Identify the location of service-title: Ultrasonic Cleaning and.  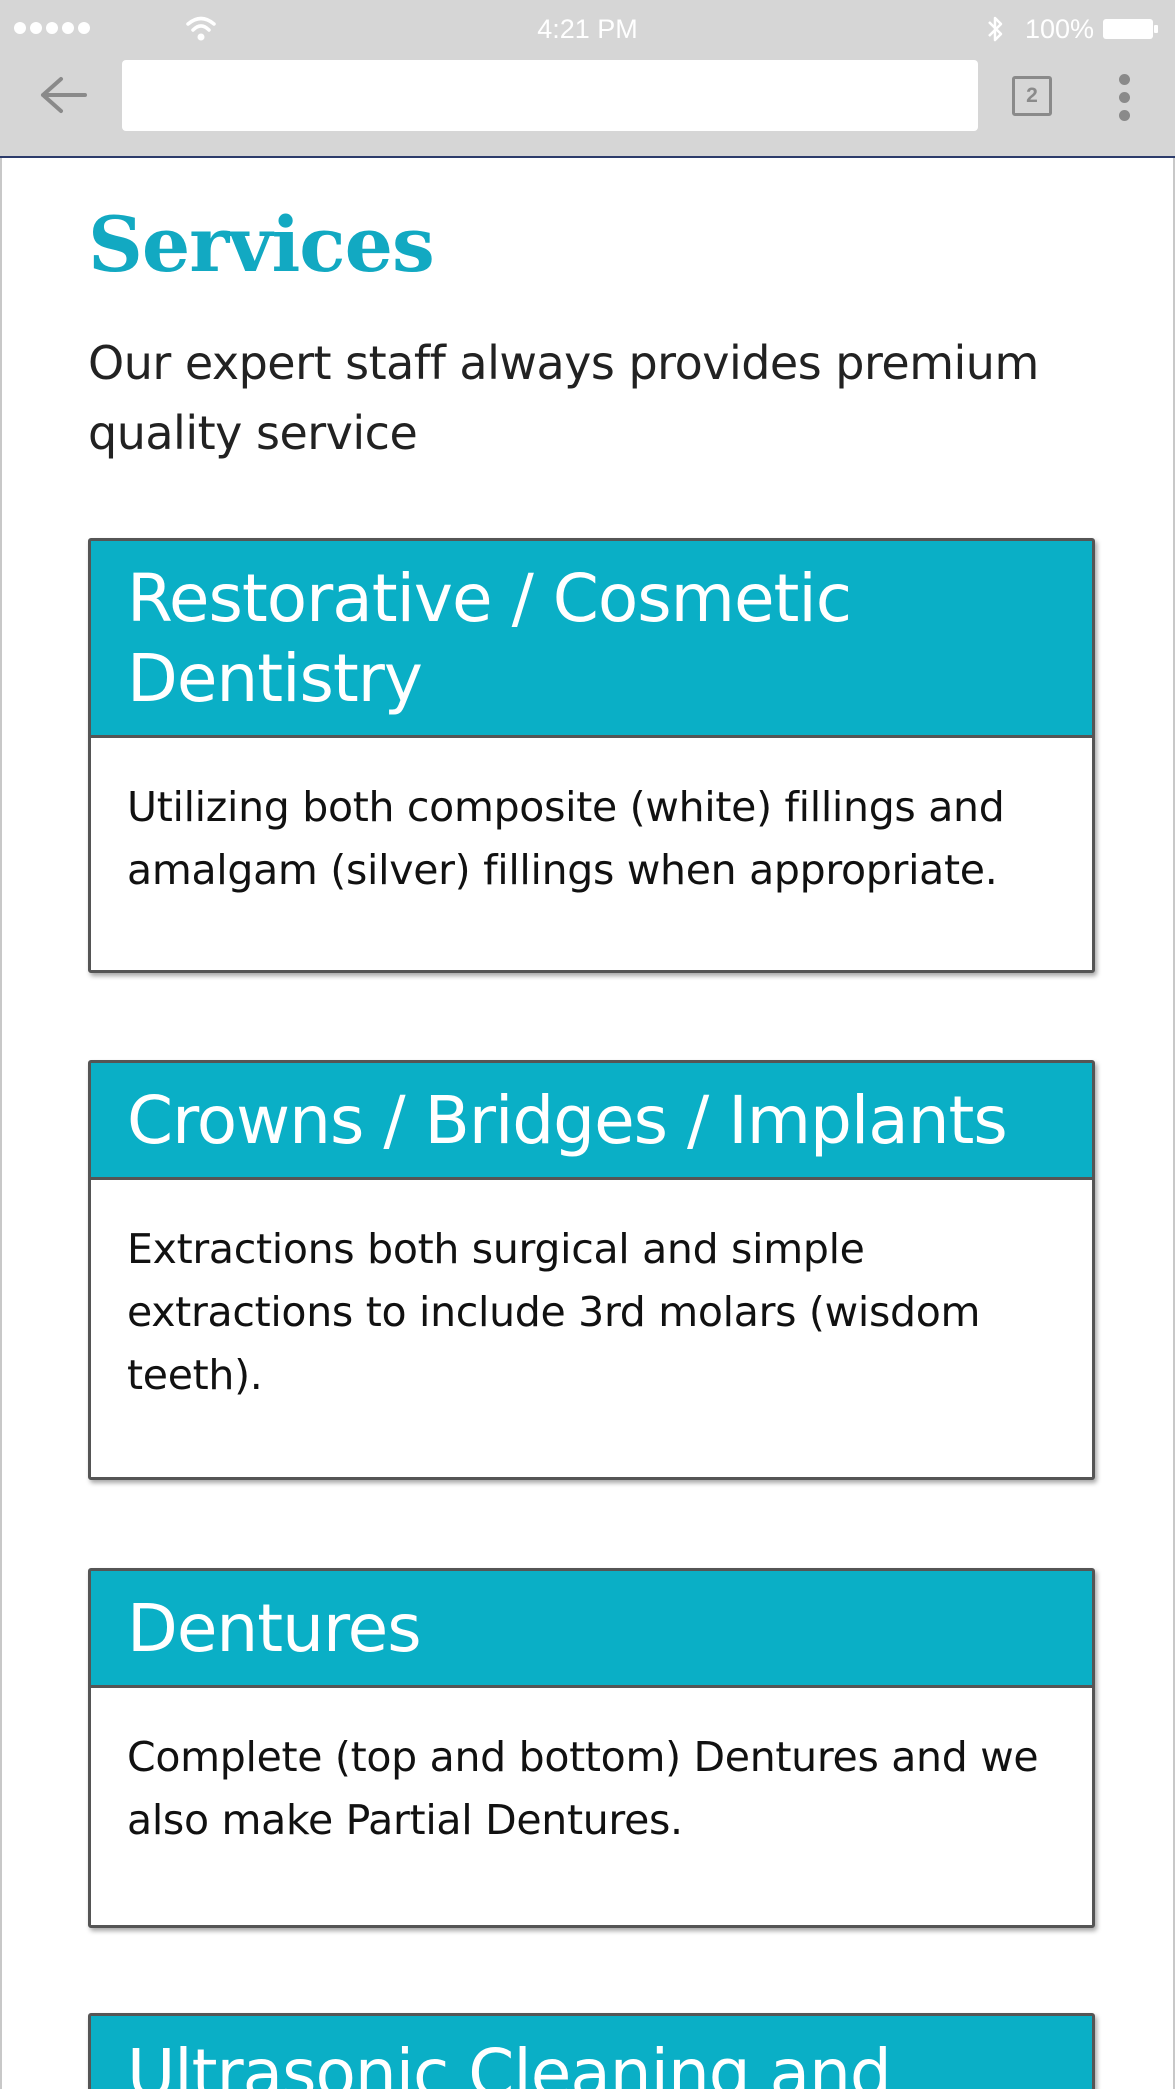
(591, 2052).